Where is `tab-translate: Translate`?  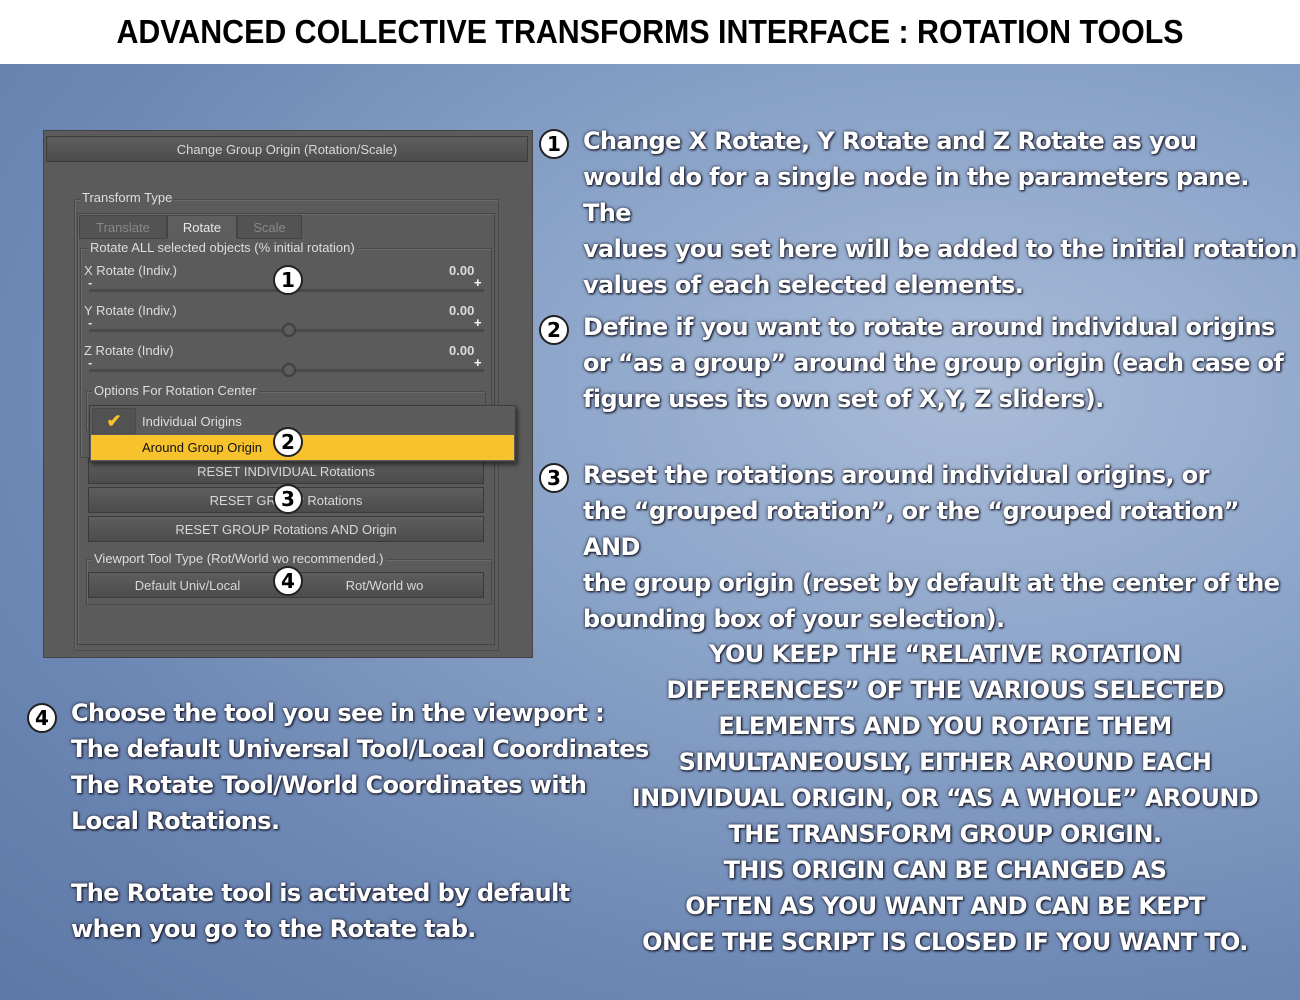
tab-translate: Translate is located at coordinates (123, 227).